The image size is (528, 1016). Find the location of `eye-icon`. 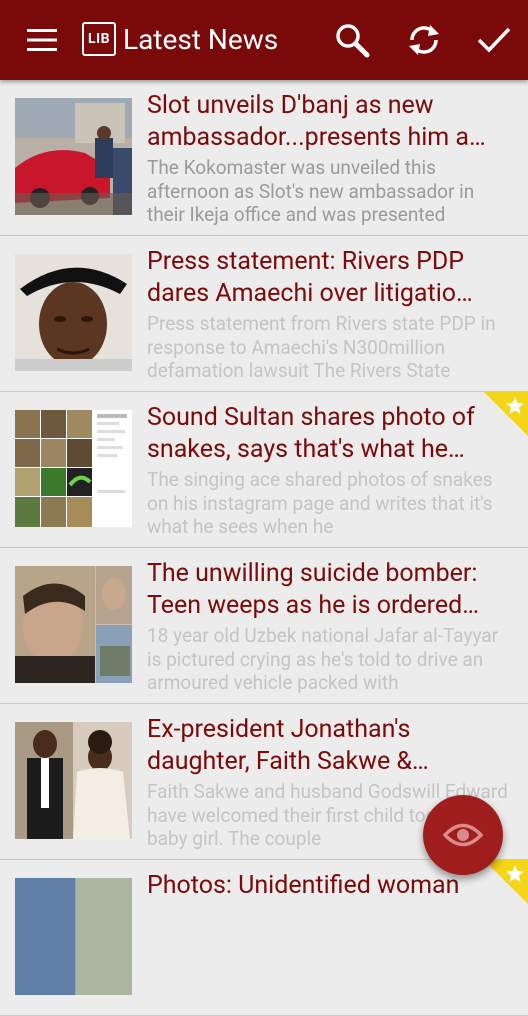

eye-icon is located at coordinates (463, 835).